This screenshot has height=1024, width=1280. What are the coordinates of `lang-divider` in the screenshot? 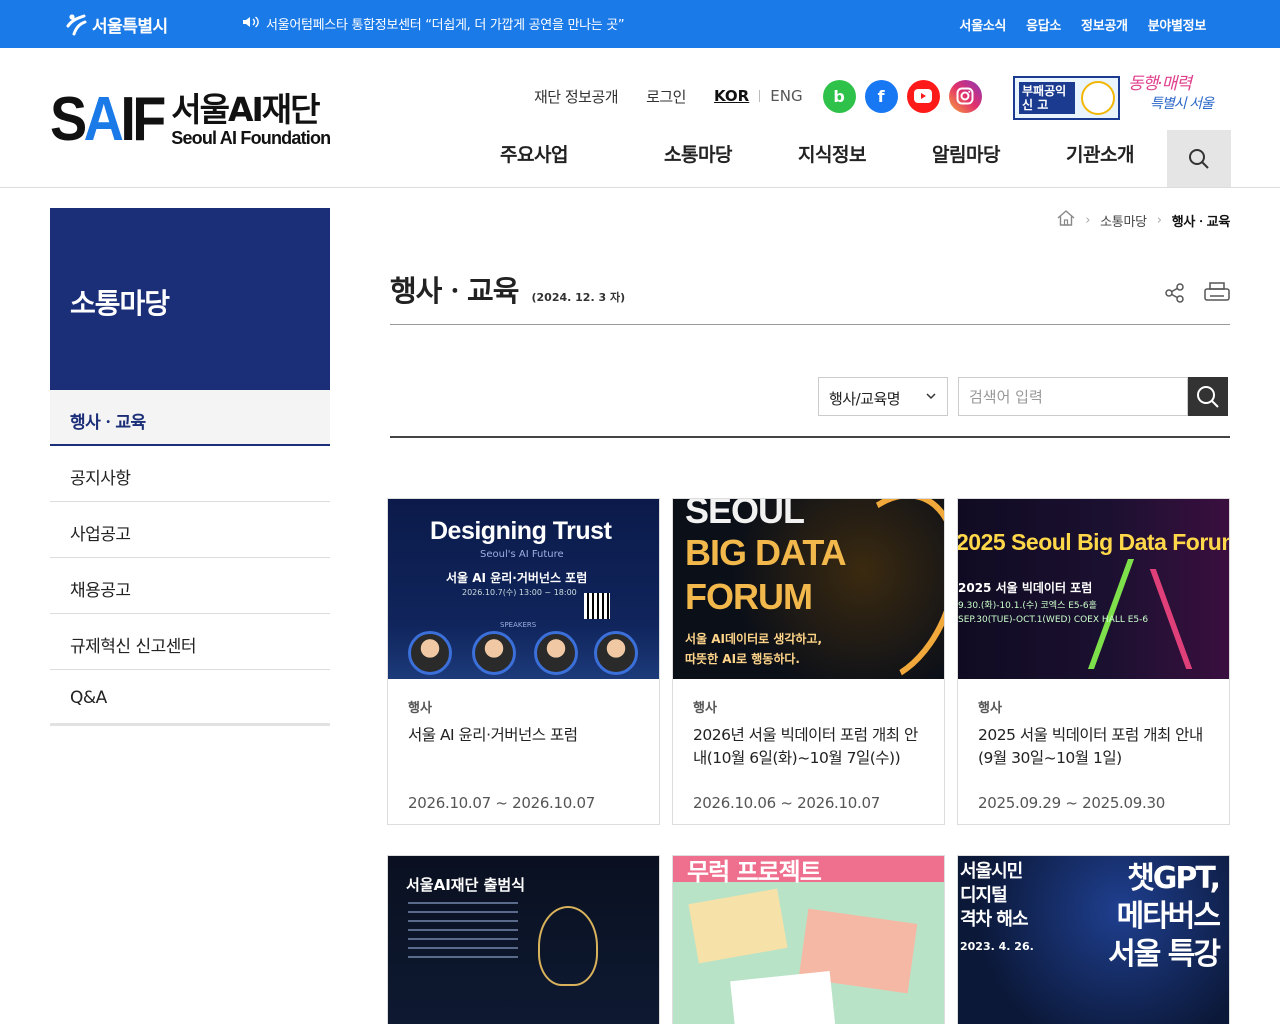 It's located at (760, 96).